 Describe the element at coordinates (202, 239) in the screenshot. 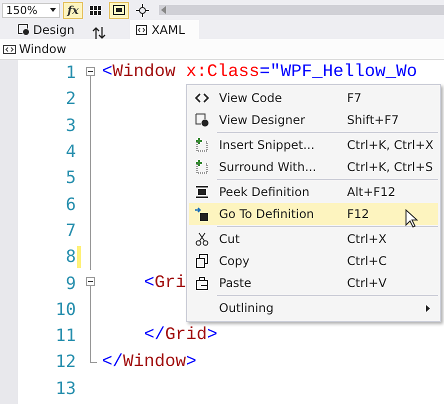

I see `scissors-icon` at that location.